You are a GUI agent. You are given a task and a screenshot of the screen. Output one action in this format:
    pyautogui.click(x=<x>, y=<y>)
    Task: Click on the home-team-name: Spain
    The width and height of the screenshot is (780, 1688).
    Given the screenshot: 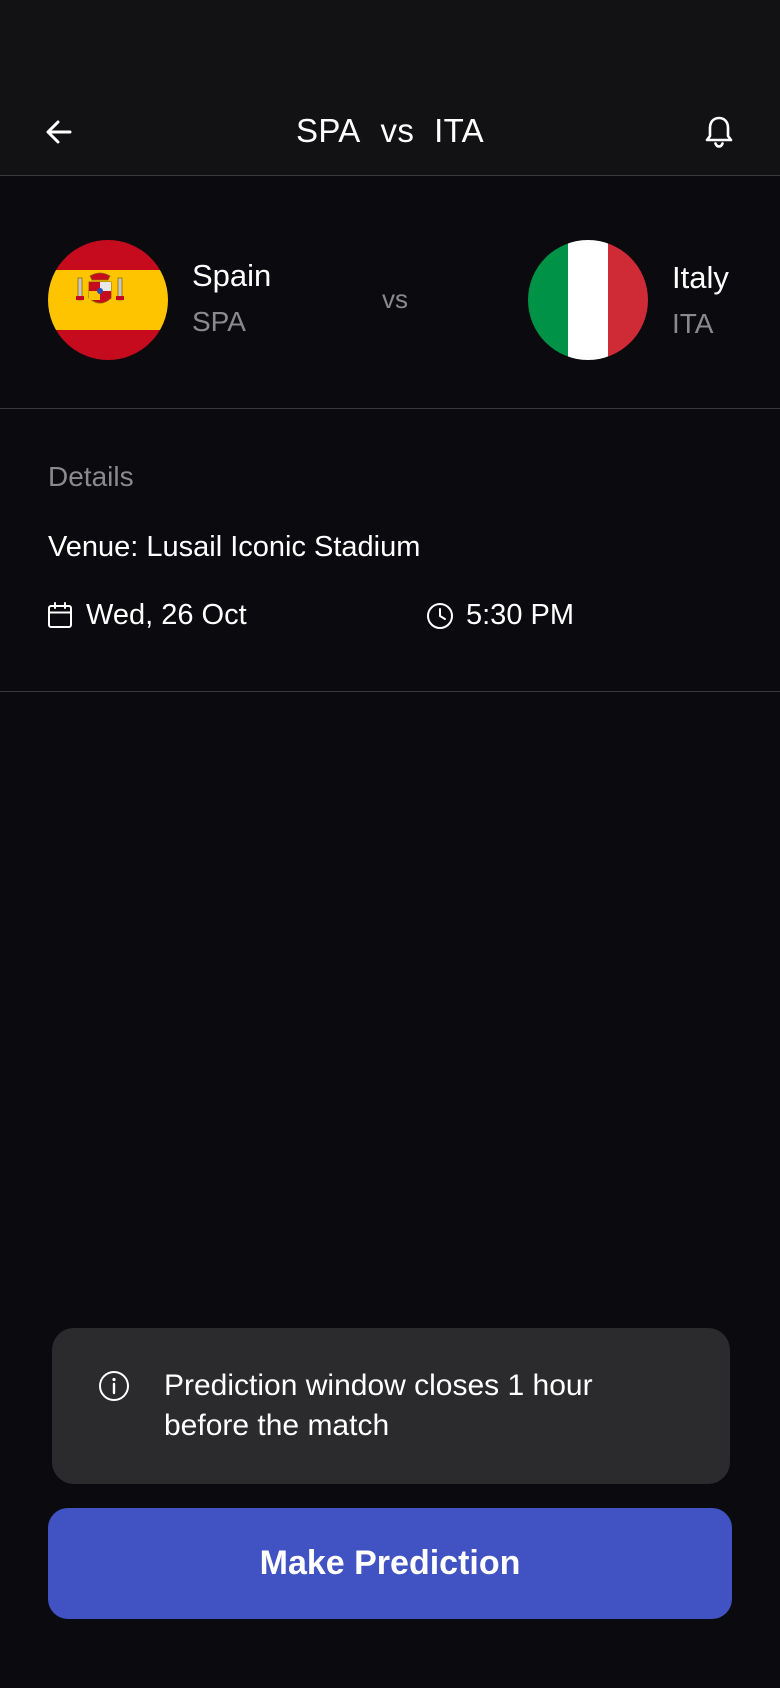 What is the action you would take?
    pyautogui.click(x=232, y=275)
    